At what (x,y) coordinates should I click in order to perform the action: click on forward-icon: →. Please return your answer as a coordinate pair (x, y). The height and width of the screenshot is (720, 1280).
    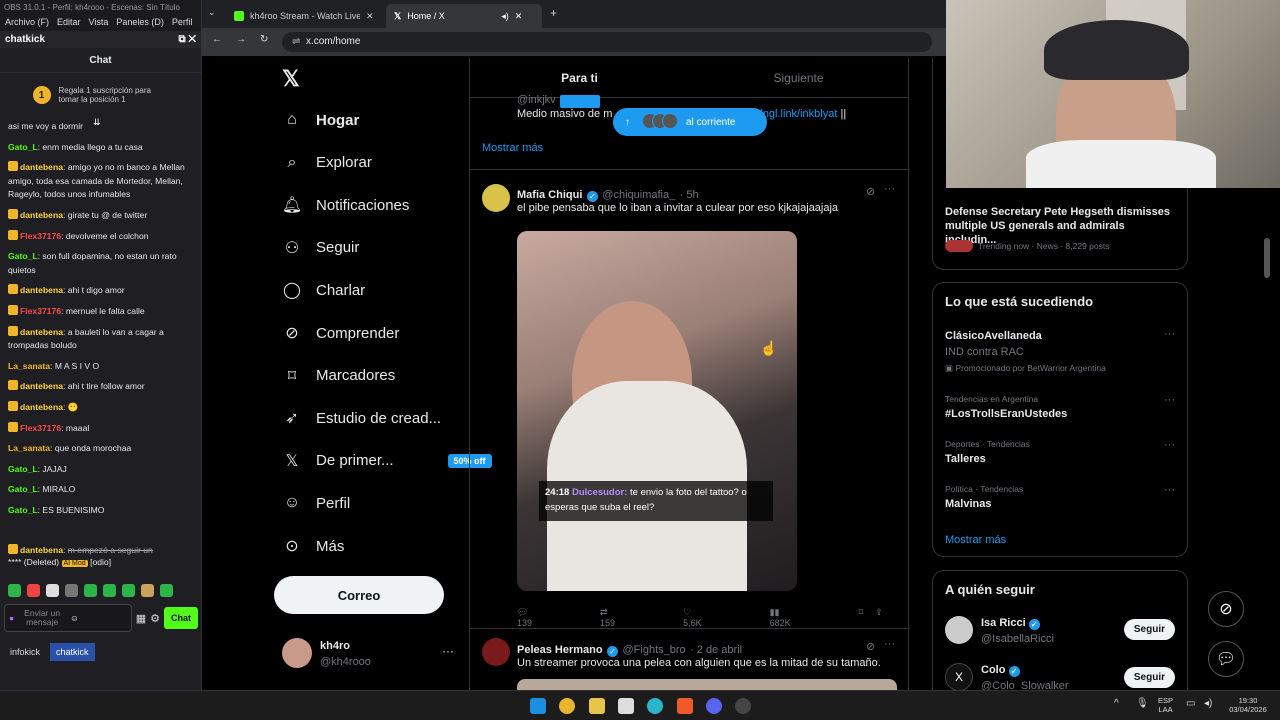
    Looking at the image, I should click on (241, 39).